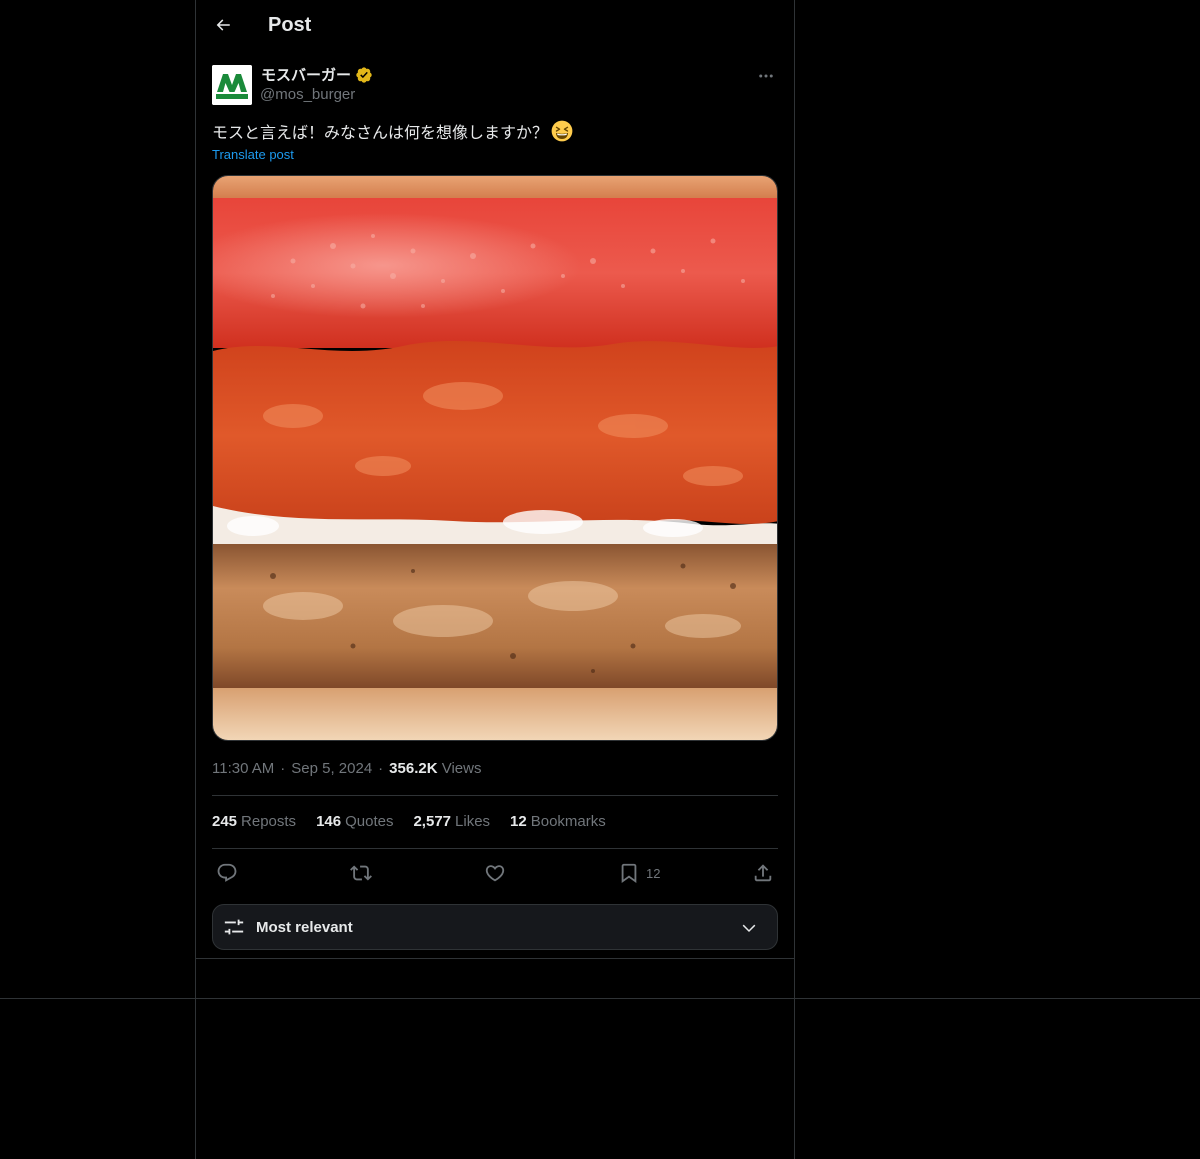 This screenshot has height=1159, width=1200. Describe the element at coordinates (495, 958) in the screenshot. I see `column-bottom-divider` at that location.